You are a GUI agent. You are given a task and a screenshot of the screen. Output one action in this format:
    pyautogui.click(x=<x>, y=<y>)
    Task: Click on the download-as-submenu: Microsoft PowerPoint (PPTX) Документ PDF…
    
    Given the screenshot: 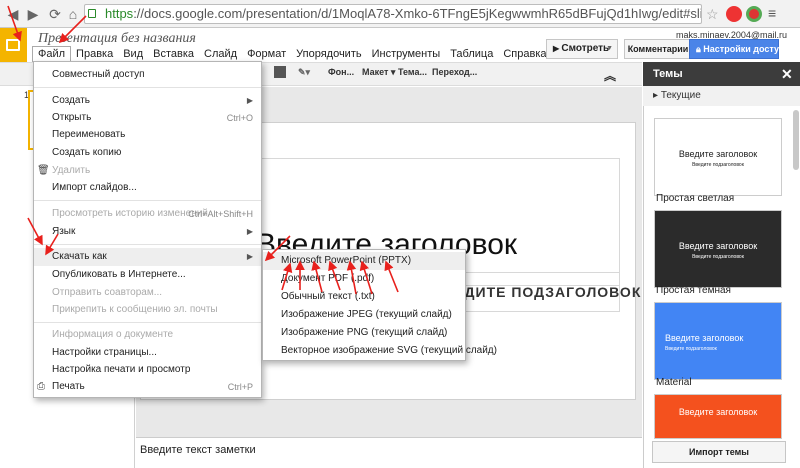 What is the action you would take?
    pyautogui.click(x=379, y=305)
    